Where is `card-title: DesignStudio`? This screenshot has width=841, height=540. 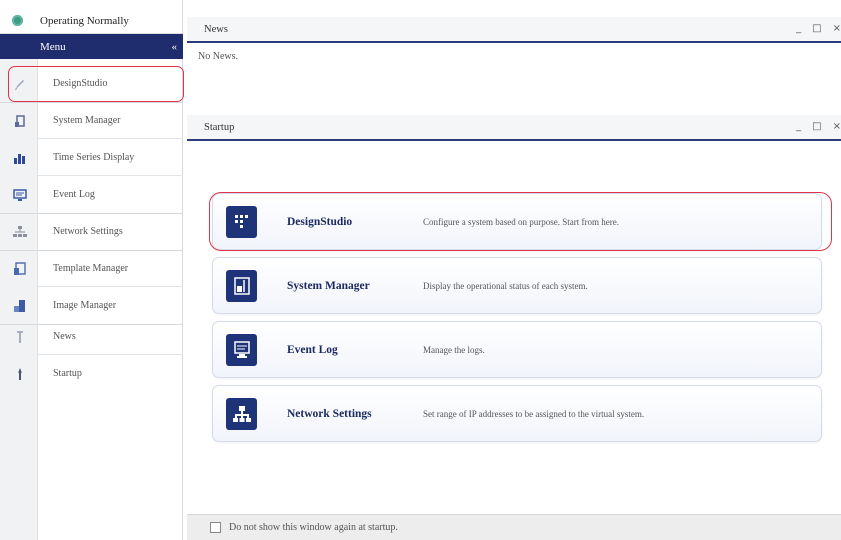 card-title: DesignStudio is located at coordinates (320, 222).